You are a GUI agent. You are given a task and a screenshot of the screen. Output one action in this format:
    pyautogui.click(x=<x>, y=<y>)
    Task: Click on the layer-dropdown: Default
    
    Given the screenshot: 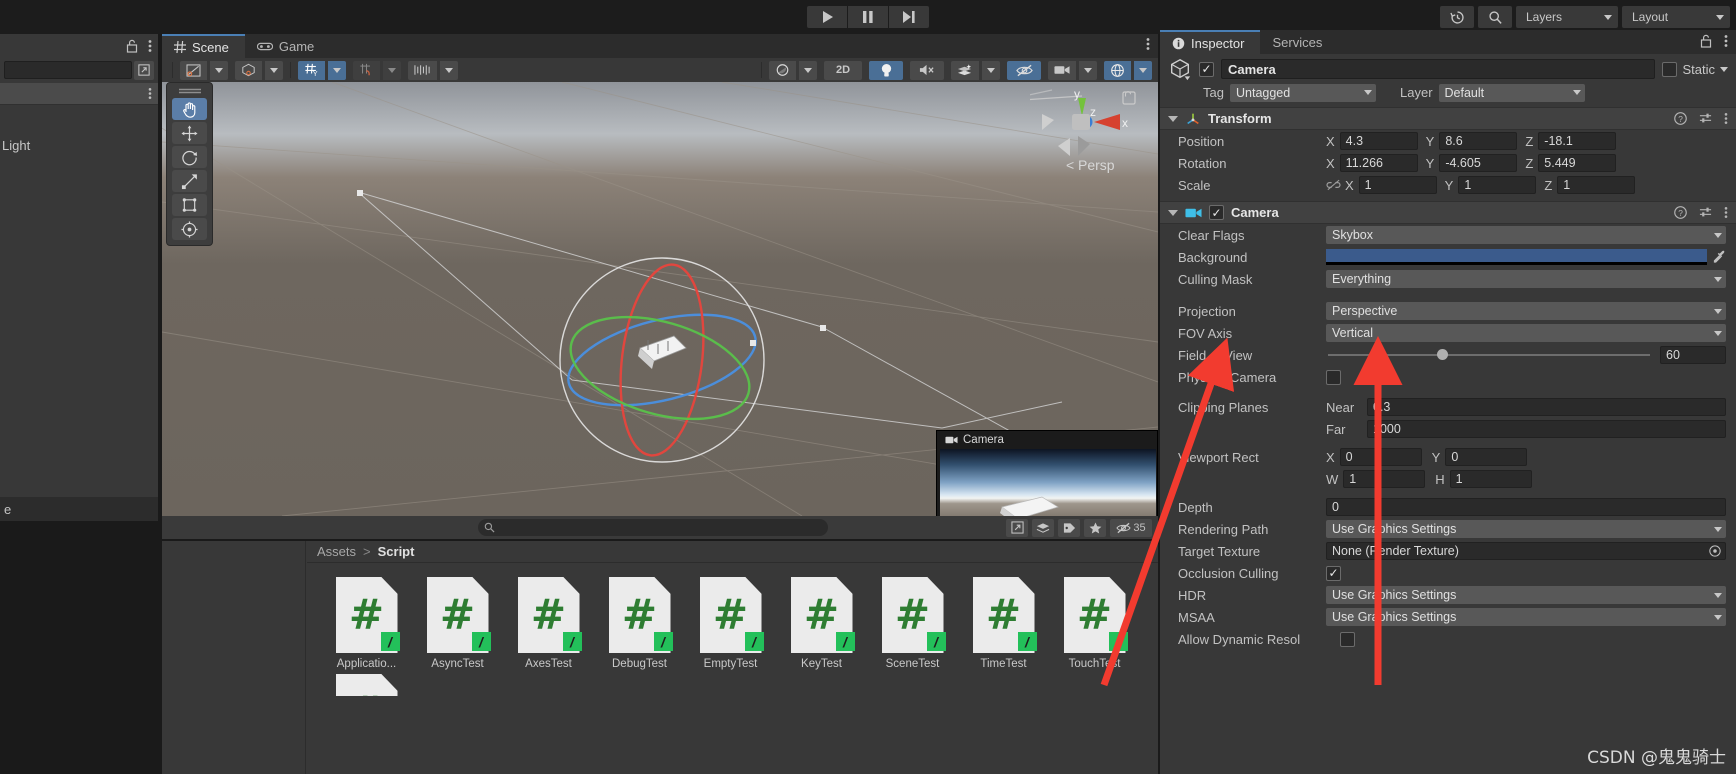 What is the action you would take?
    pyautogui.click(x=1511, y=92)
    